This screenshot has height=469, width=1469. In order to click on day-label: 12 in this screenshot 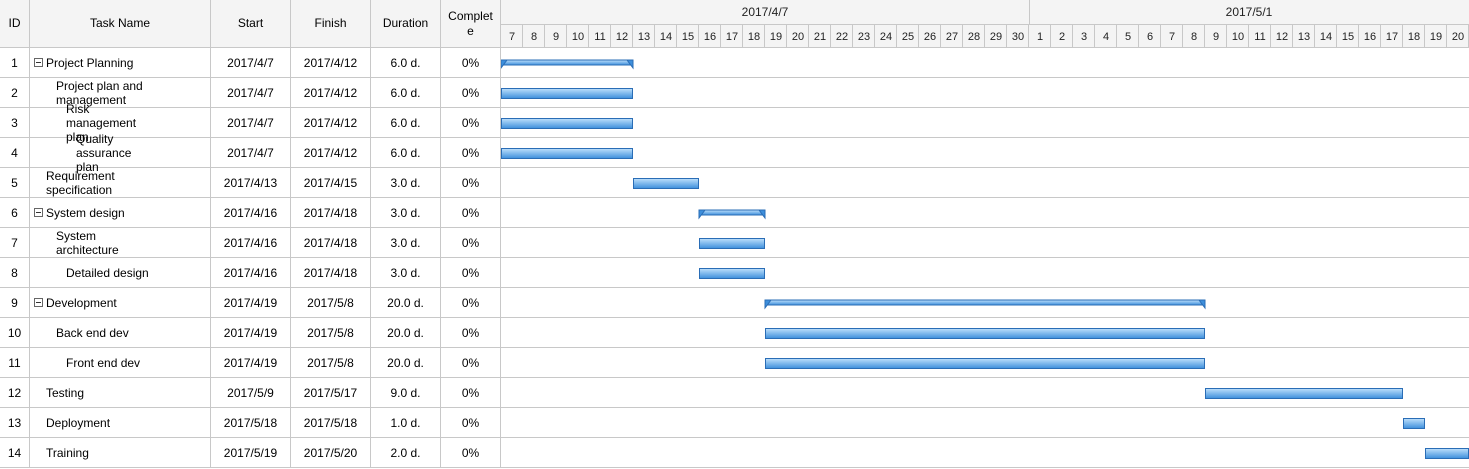, I will do `click(622, 37)`.